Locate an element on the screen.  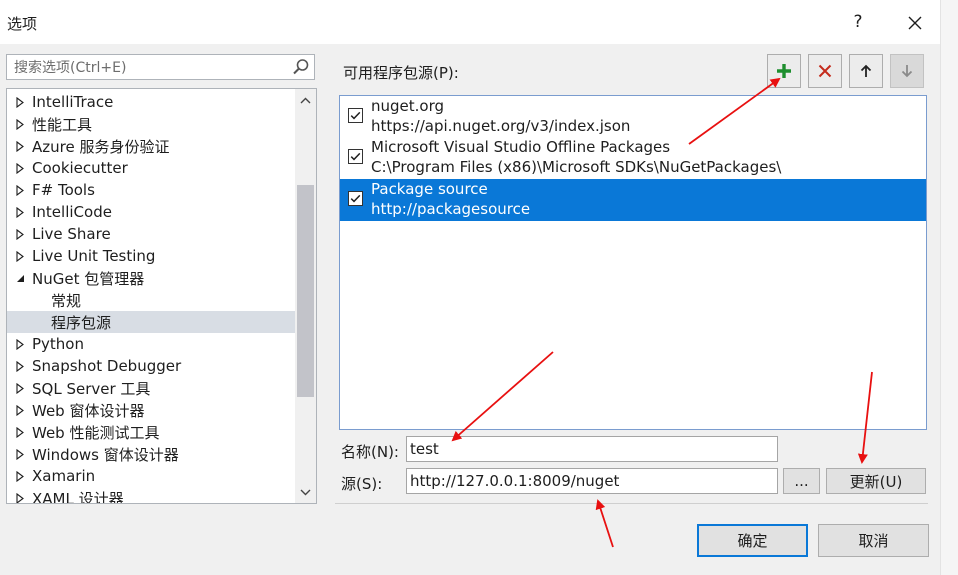
tree-item: Xamarin is located at coordinates (151, 476).